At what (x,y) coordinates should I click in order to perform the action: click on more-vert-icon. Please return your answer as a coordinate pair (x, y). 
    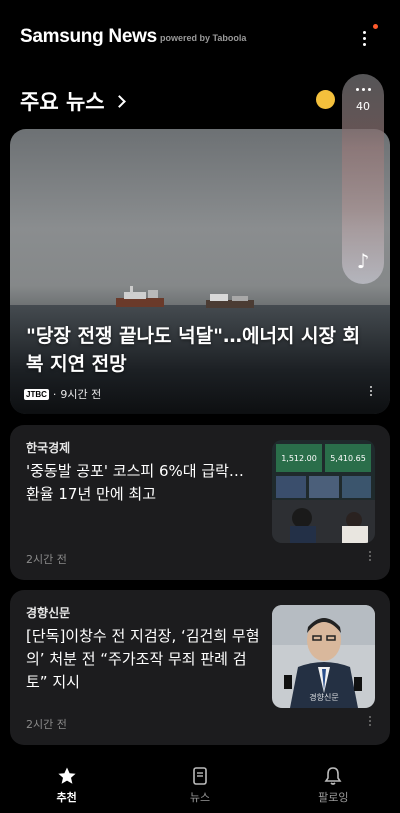
    Looking at the image, I should click on (364, 38).